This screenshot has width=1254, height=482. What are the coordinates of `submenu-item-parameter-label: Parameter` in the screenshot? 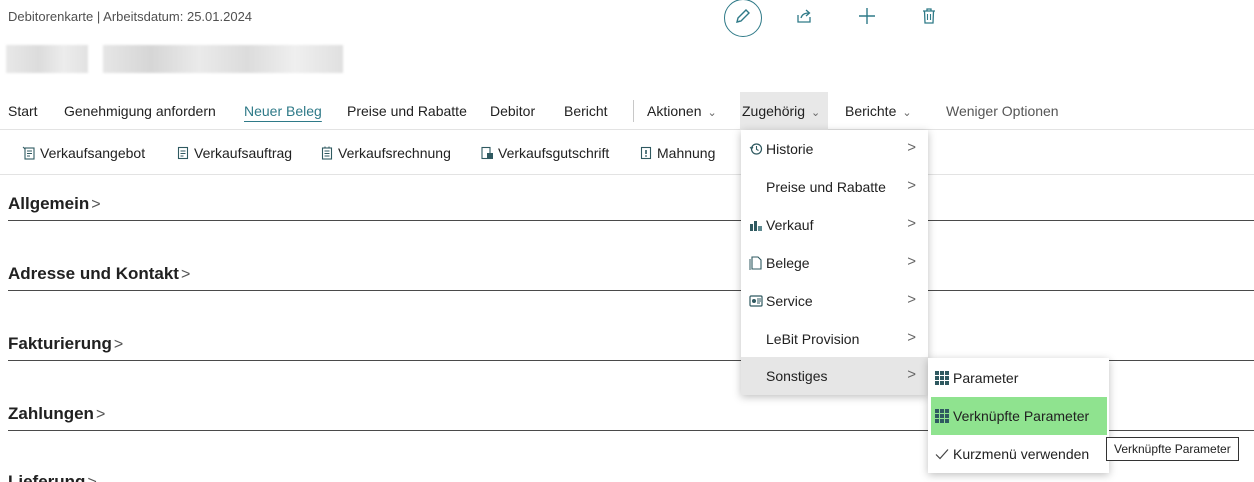 It's located at (986, 378).